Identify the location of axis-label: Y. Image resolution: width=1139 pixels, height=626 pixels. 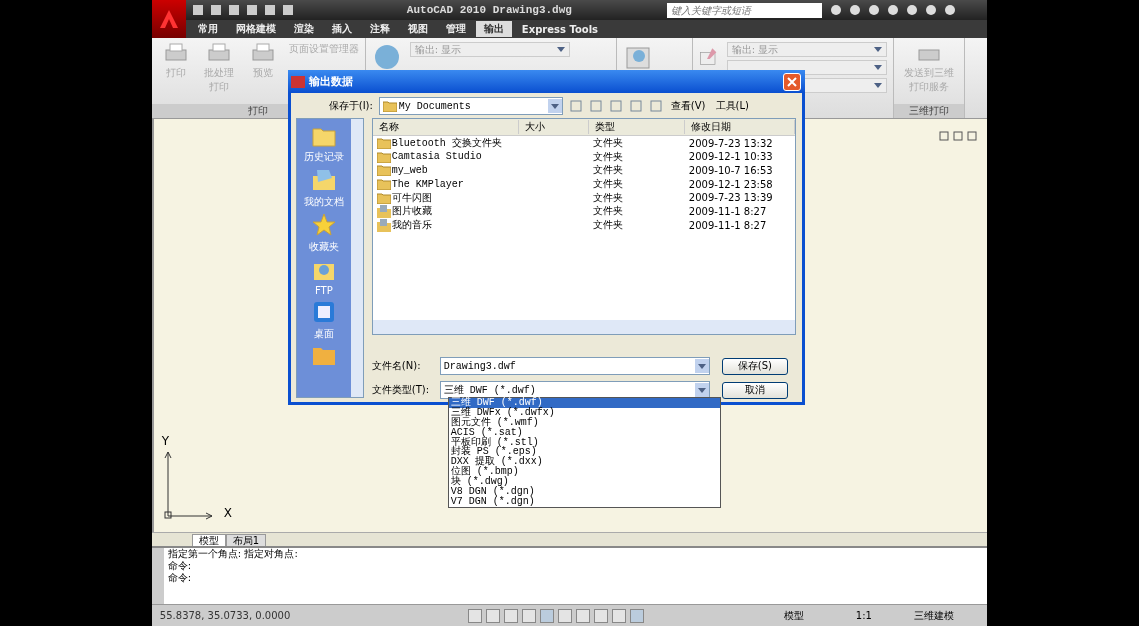
(165, 441).